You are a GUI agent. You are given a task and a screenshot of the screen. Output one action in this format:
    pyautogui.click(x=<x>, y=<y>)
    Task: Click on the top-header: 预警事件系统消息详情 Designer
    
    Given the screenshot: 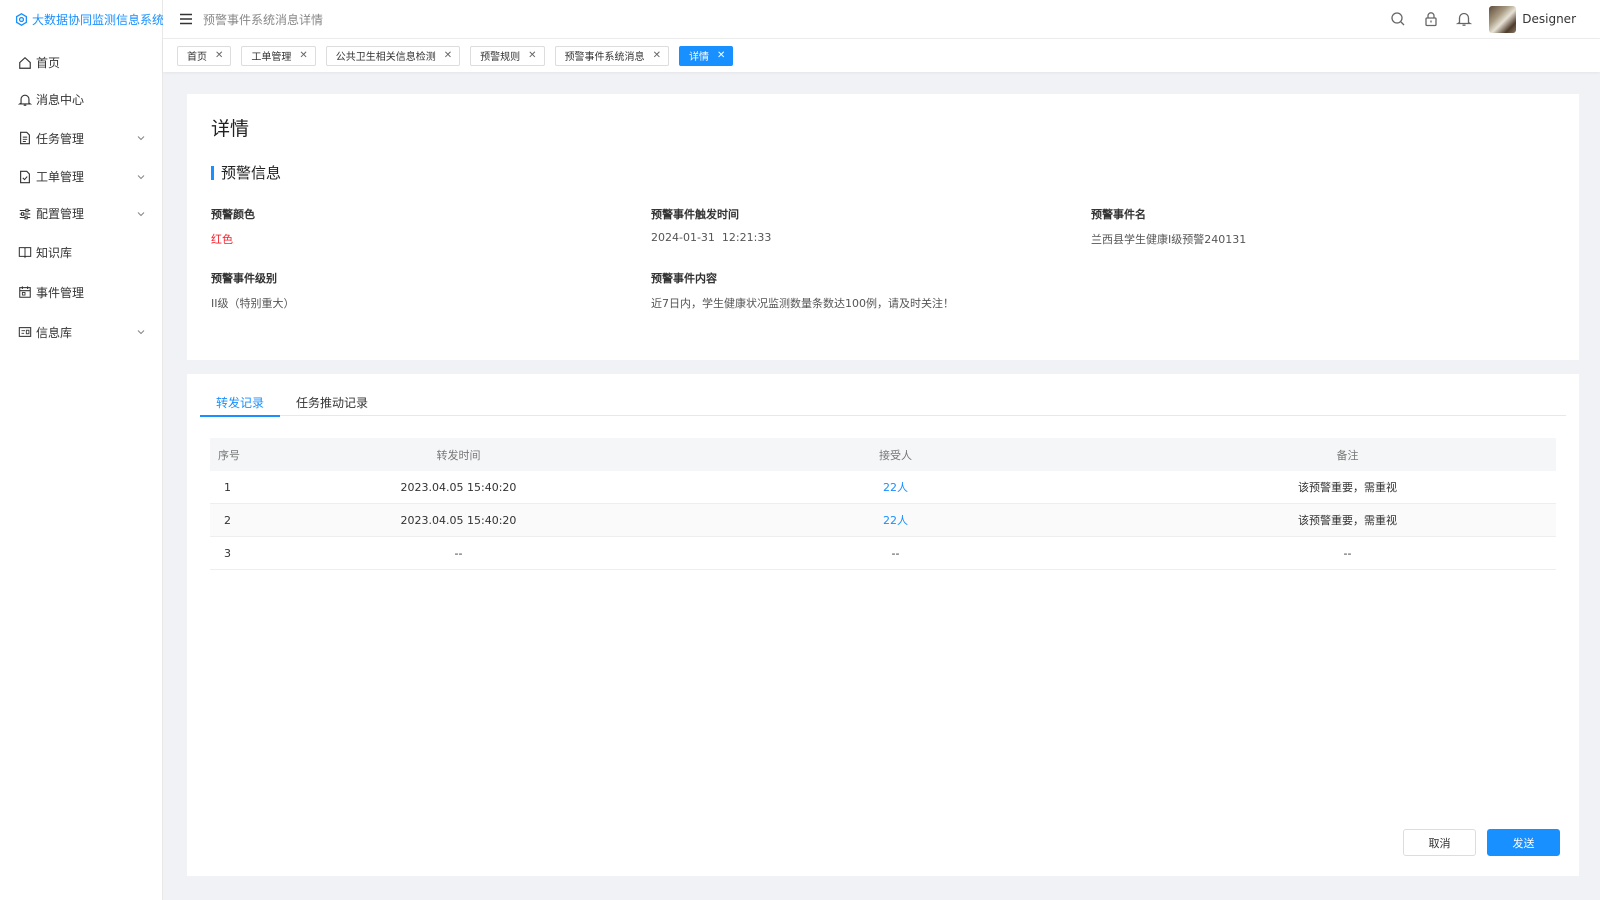 What is the action you would take?
    pyautogui.click(x=881, y=19)
    